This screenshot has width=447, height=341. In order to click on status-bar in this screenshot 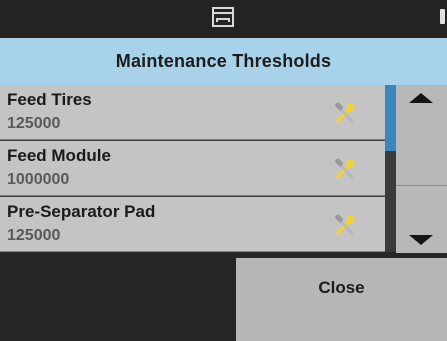, I will do `click(223, 19)`.